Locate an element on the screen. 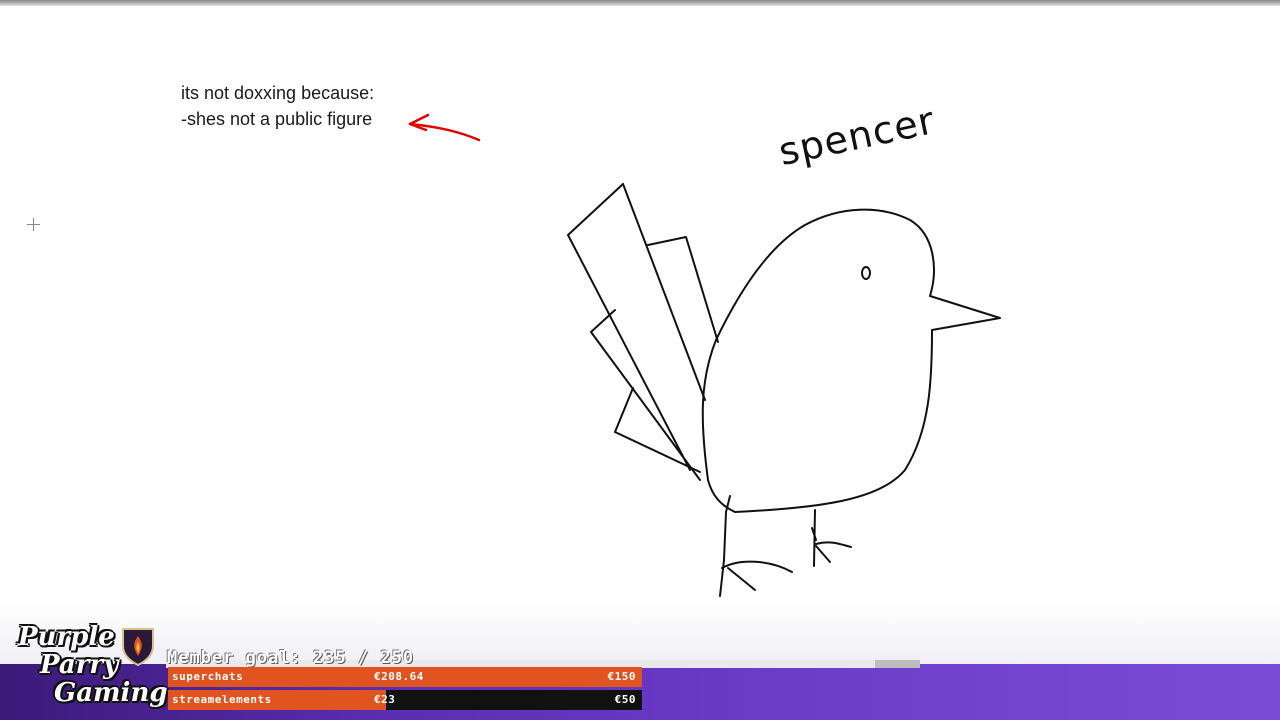  member-goal-text: Member goal: 235 / 250 is located at coordinates (291, 658).